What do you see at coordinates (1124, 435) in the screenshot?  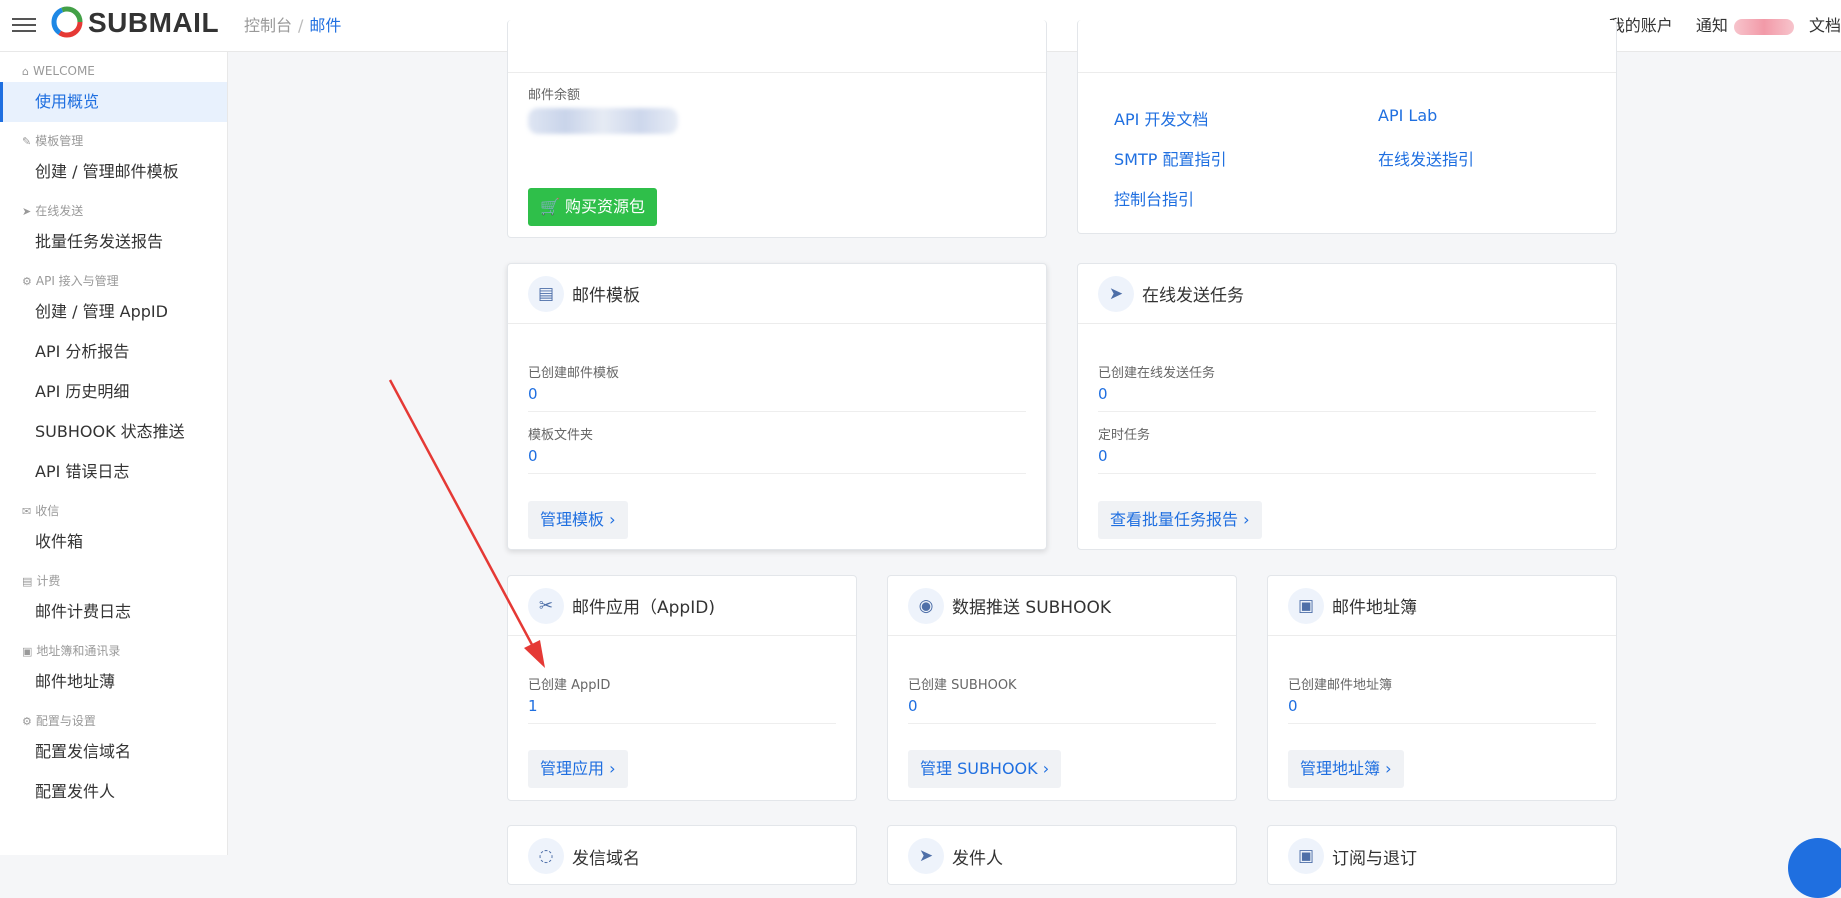 I see `scheduled-task-label: 定时任务` at bounding box center [1124, 435].